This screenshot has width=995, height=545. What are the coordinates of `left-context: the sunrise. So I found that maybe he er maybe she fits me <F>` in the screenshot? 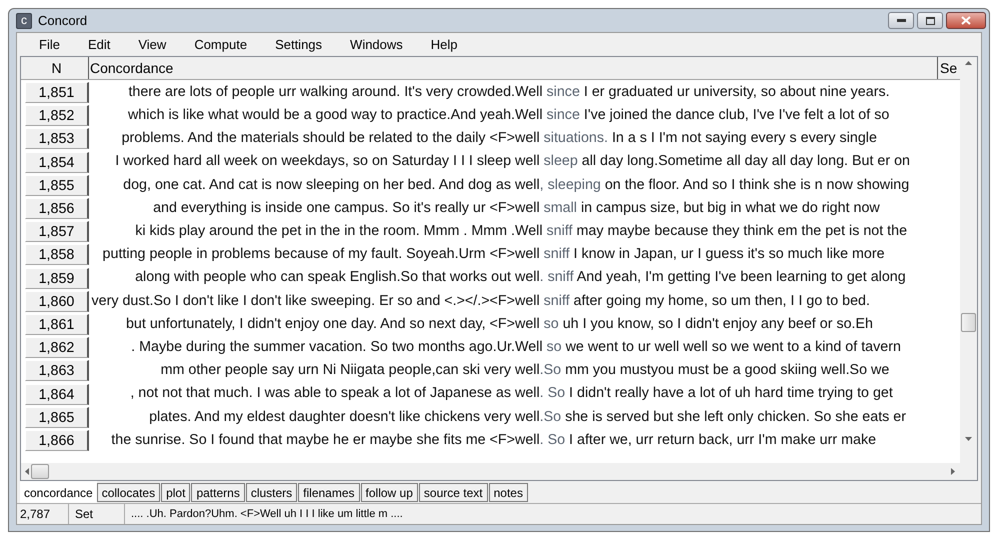 It's located at (312, 440).